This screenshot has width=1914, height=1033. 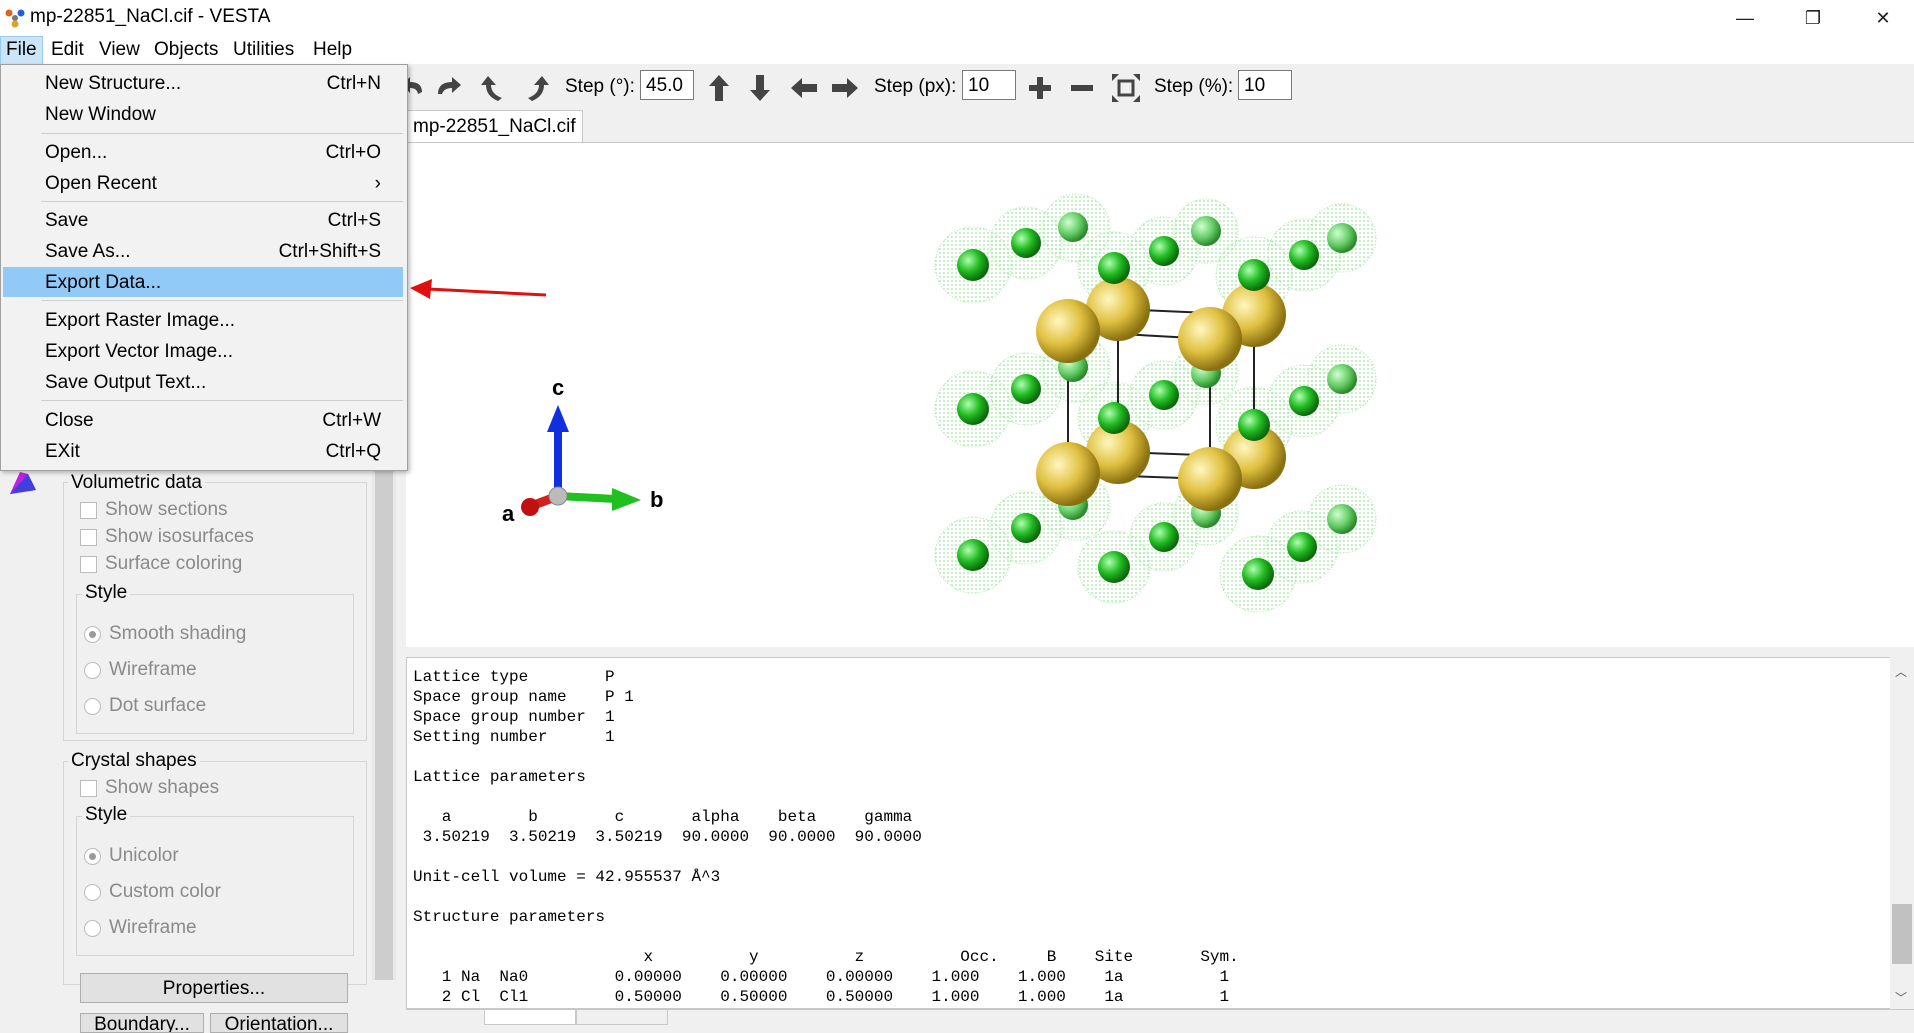 What do you see at coordinates (1126, 88) in the screenshot?
I see `fit-to-window-icon` at bounding box center [1126, 88].